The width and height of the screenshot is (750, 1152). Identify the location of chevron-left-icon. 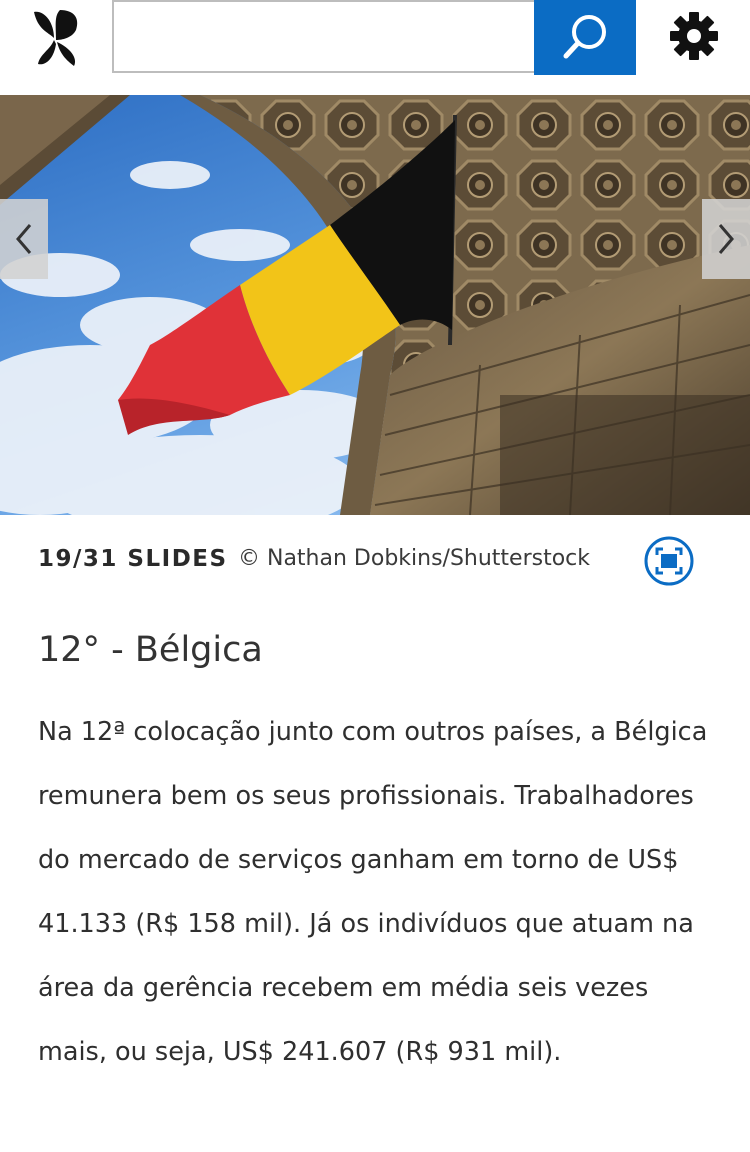
(24, 239).